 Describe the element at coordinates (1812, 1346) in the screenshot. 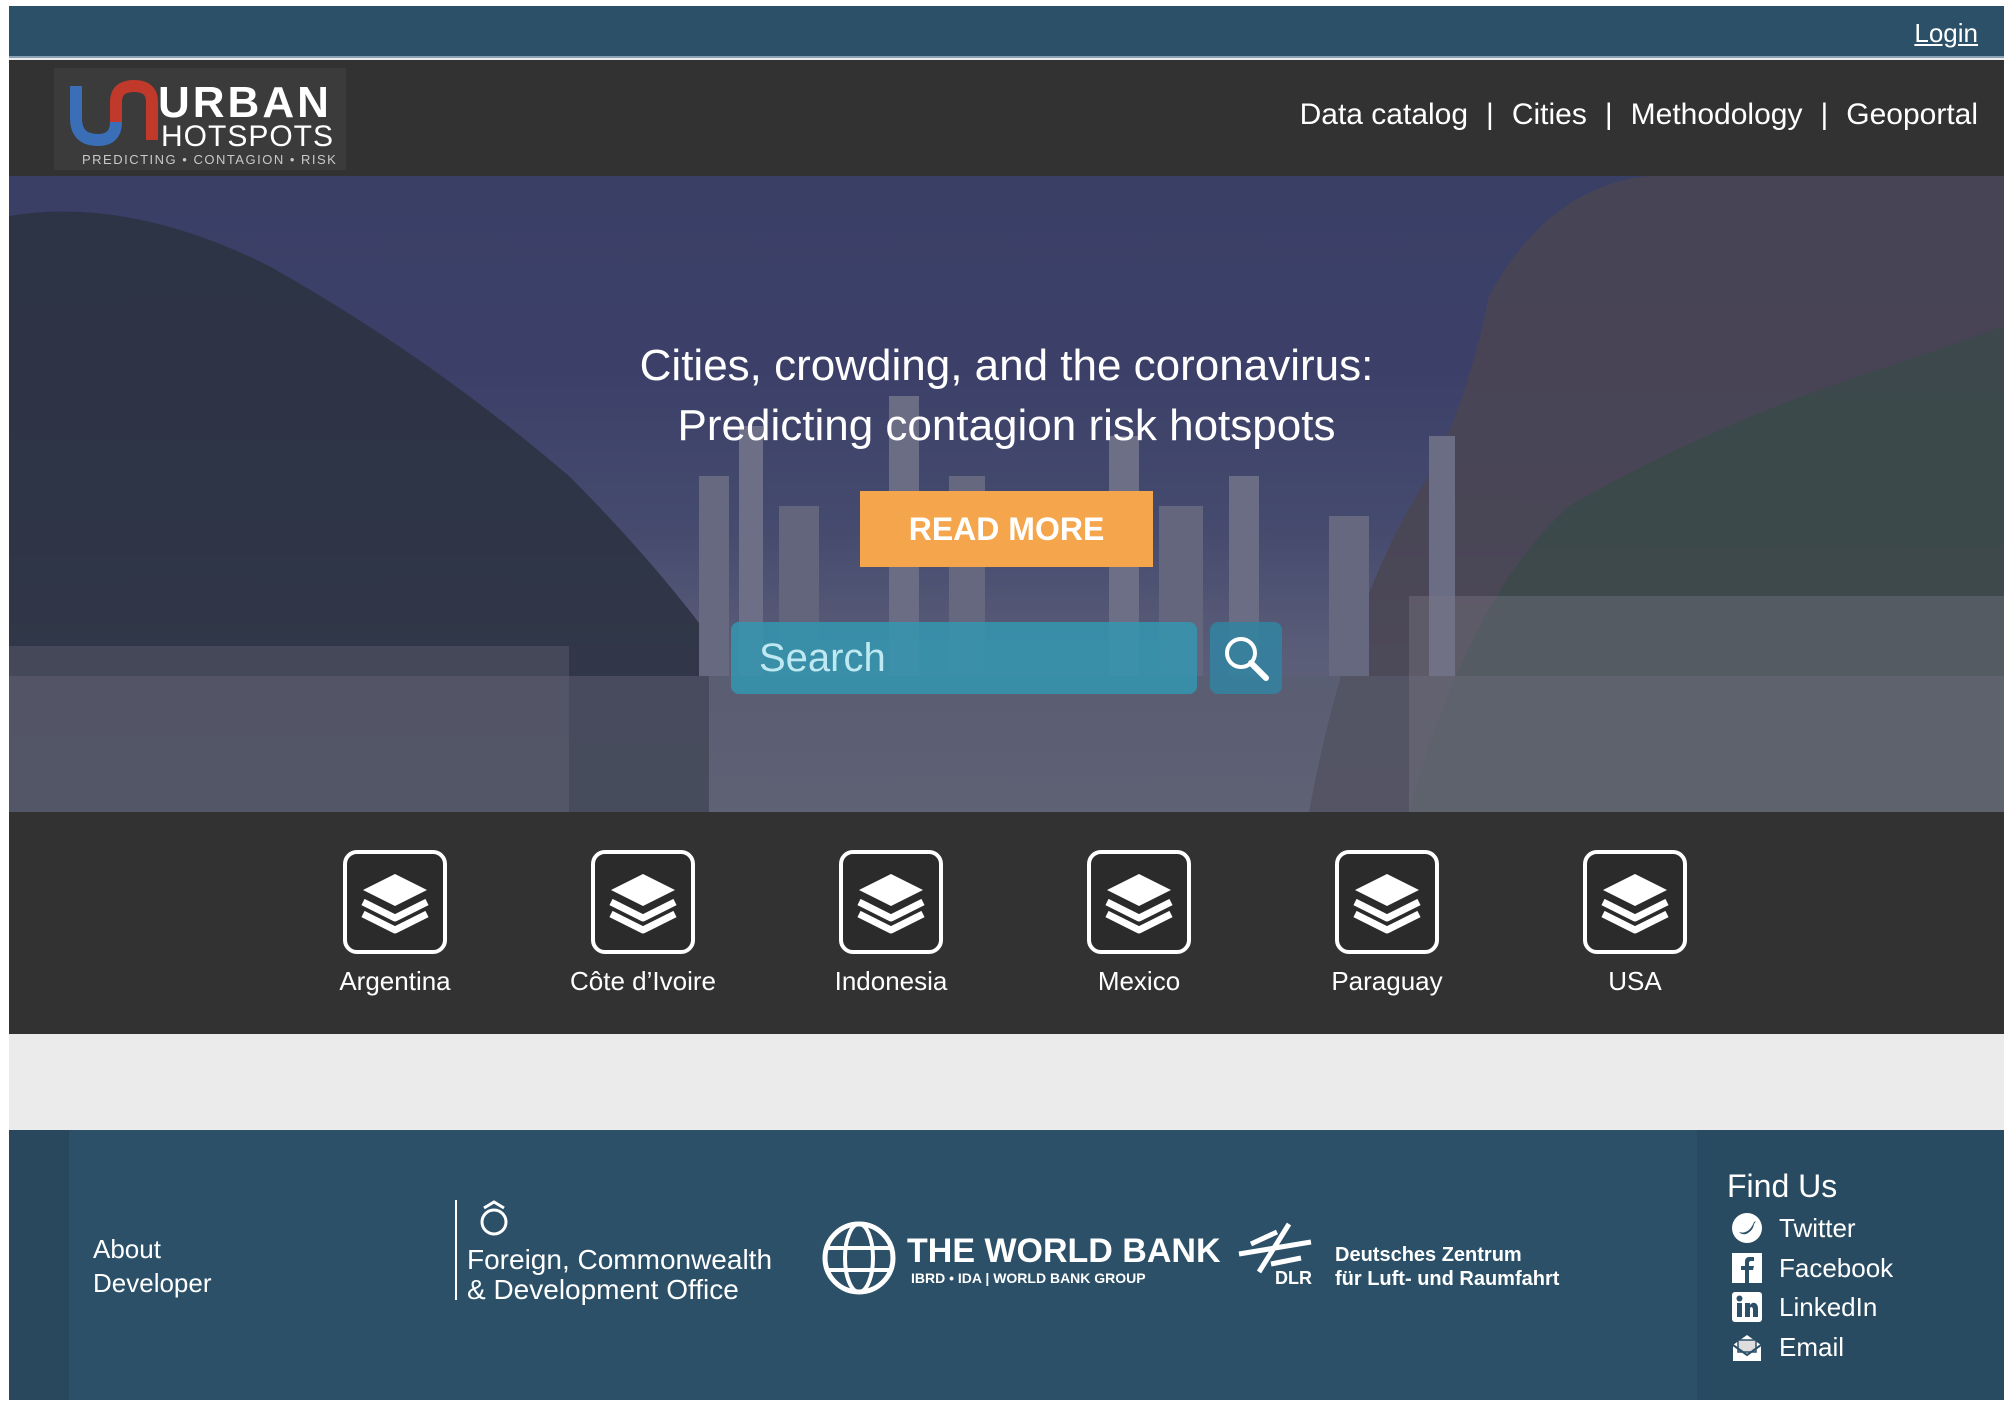

I see `social-label: Email` at that location.